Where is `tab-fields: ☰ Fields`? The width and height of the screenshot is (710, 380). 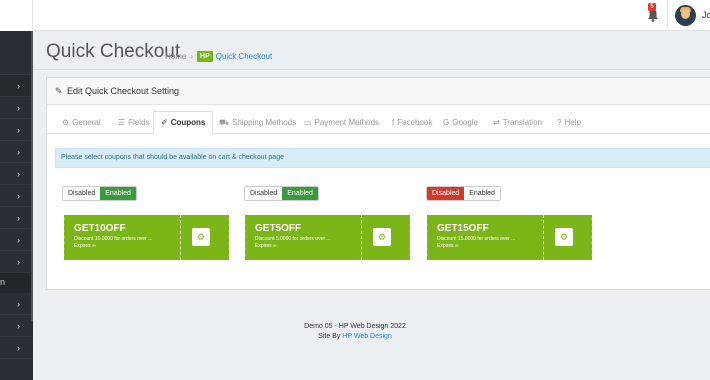 tab-fields: ☰ Fields is located at coordinates (134, 122).